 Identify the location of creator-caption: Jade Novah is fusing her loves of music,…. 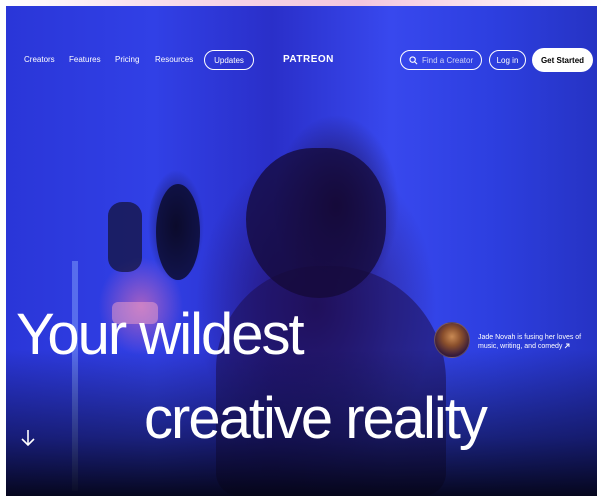
(538, 342).